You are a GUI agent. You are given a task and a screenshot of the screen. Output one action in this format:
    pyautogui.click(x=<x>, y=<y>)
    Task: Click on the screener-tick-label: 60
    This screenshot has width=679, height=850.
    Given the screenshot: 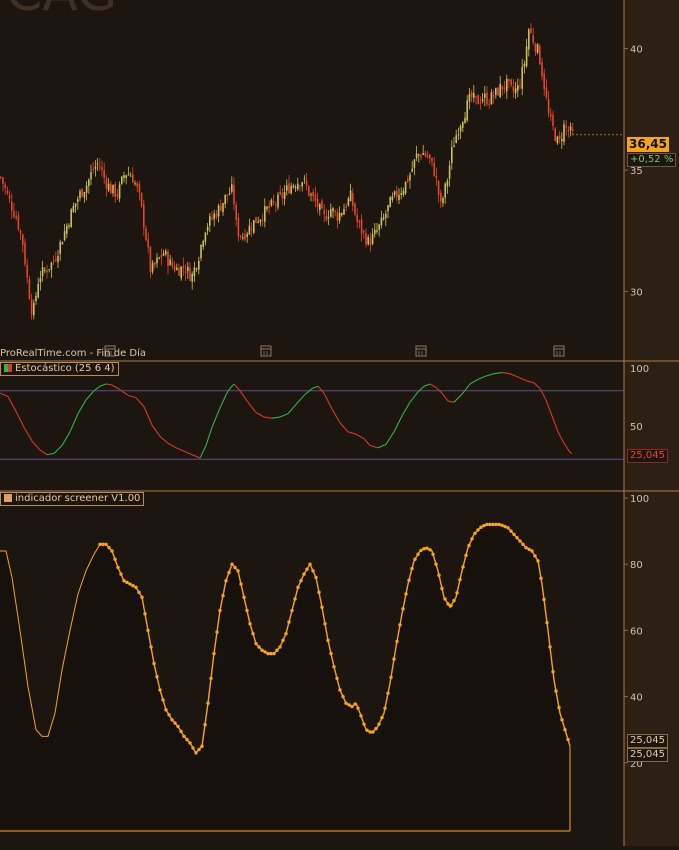 What is the action you would take?
    pyautogui.click(x=636, y=631)
    